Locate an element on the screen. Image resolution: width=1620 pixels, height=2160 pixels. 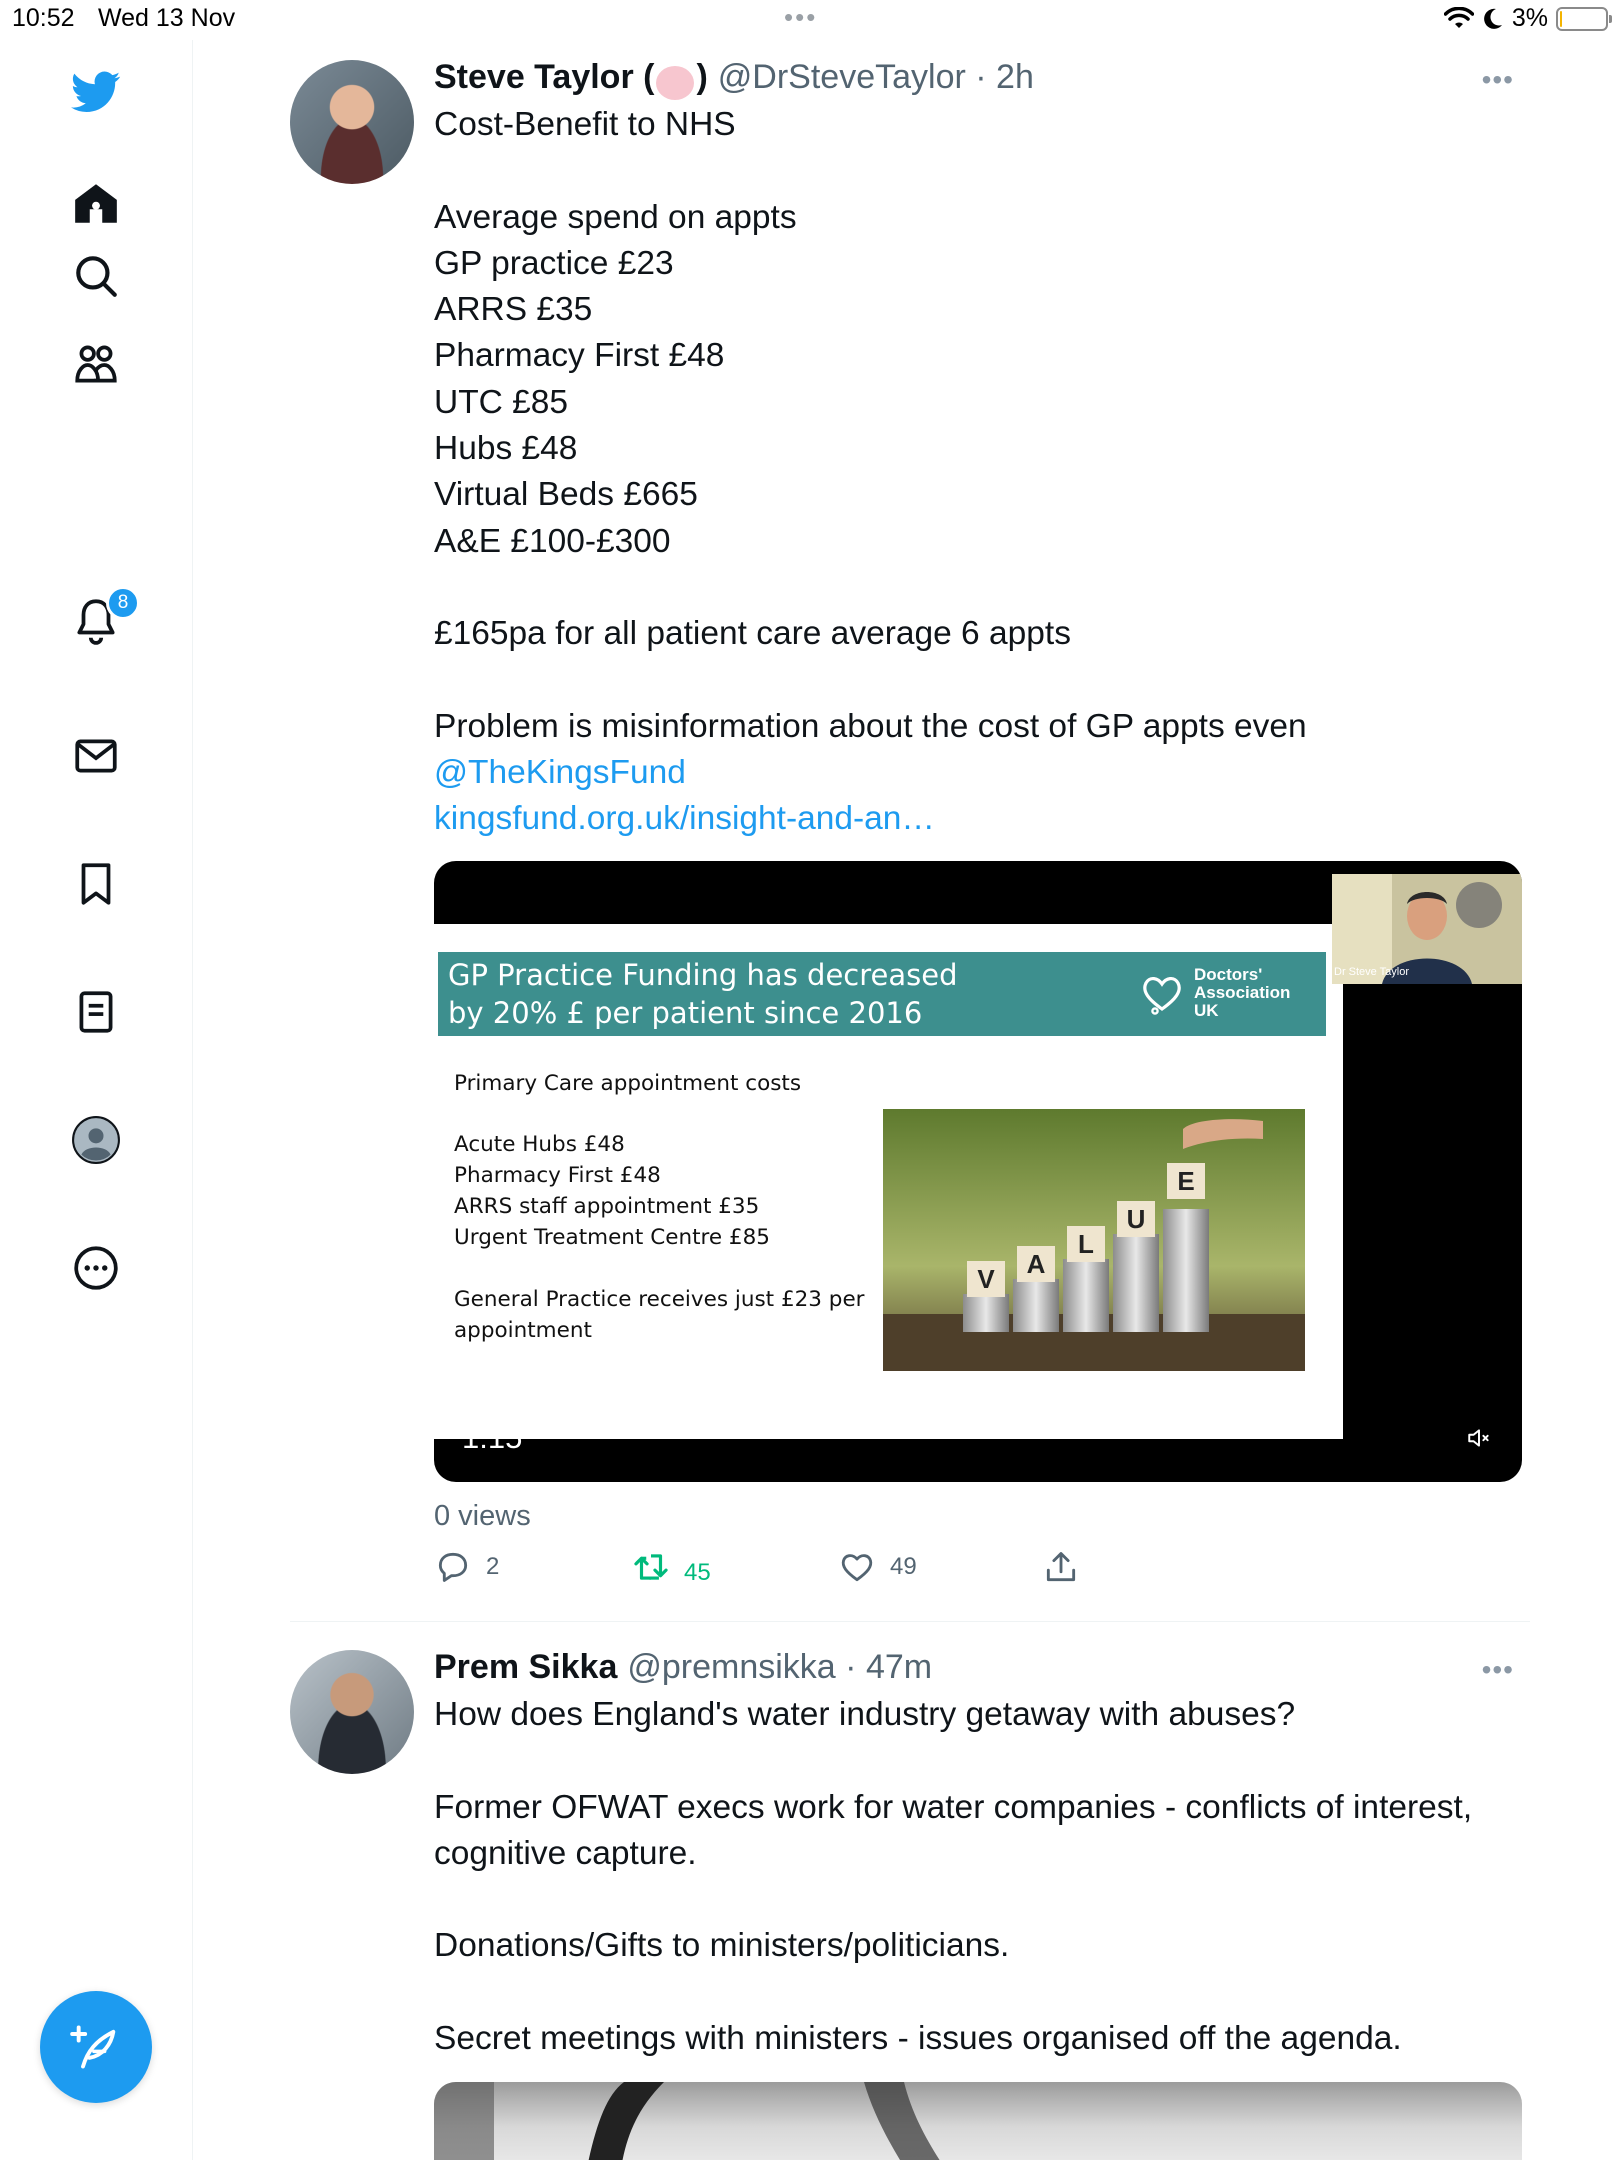
nav-home is located at coordinates (96, 204).